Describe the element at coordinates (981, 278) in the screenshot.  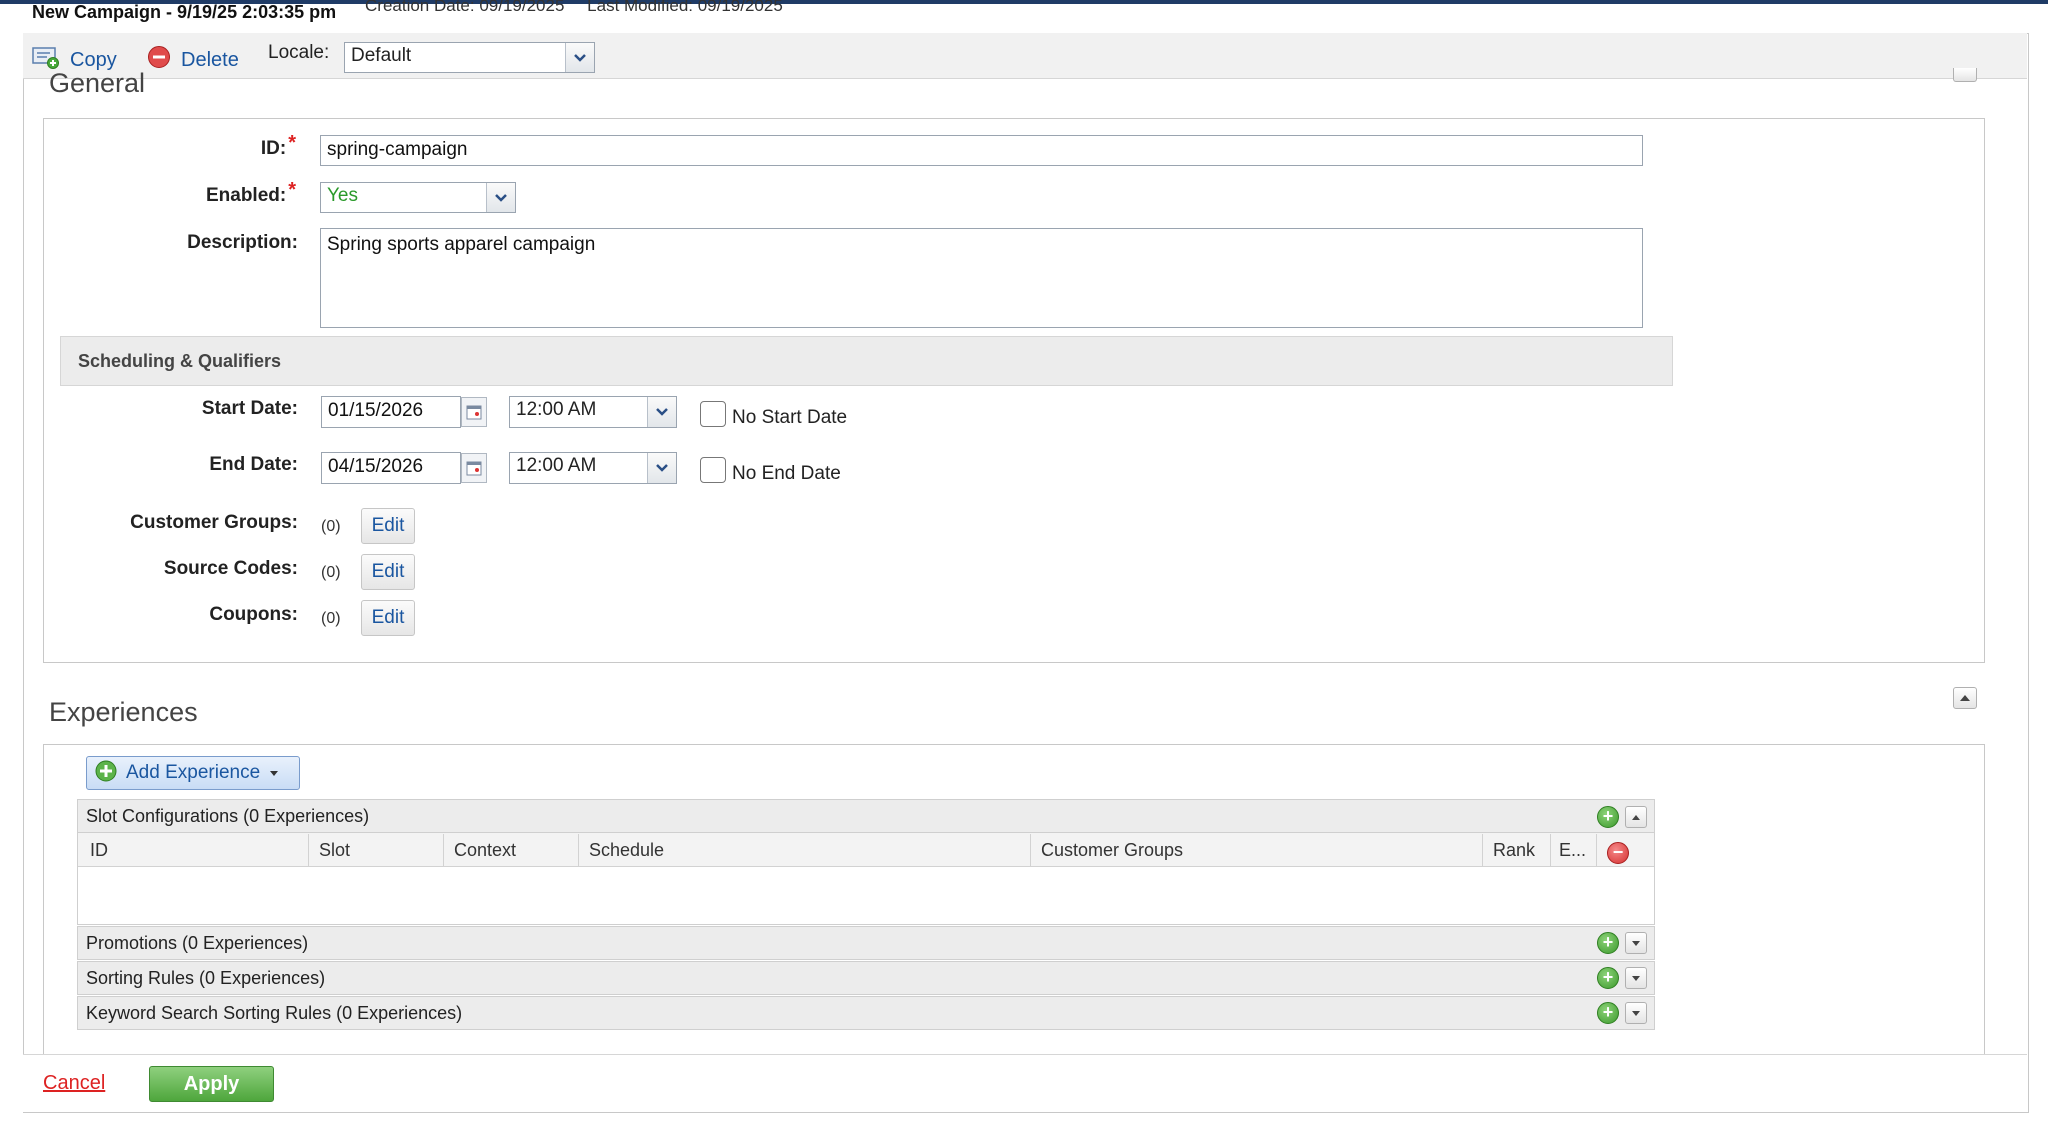
I see `description-textarea: Spring sports apparel campaign` at that location.